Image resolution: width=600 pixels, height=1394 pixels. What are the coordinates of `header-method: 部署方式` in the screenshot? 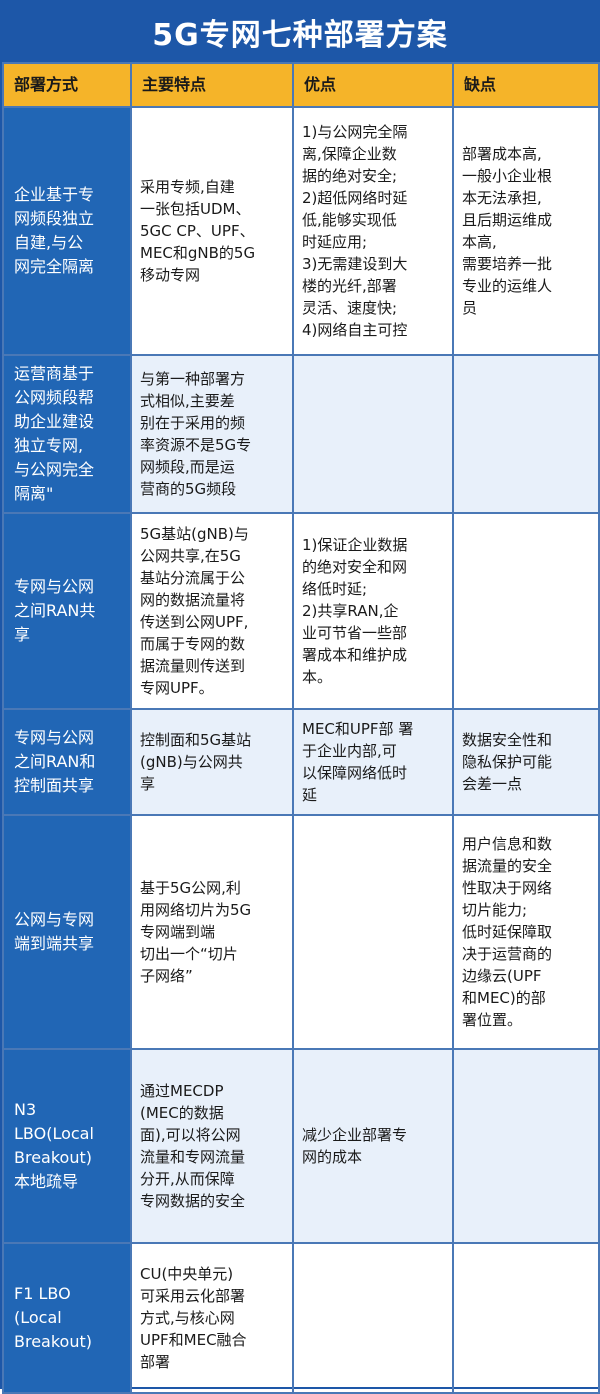 It's located at (67, 85).